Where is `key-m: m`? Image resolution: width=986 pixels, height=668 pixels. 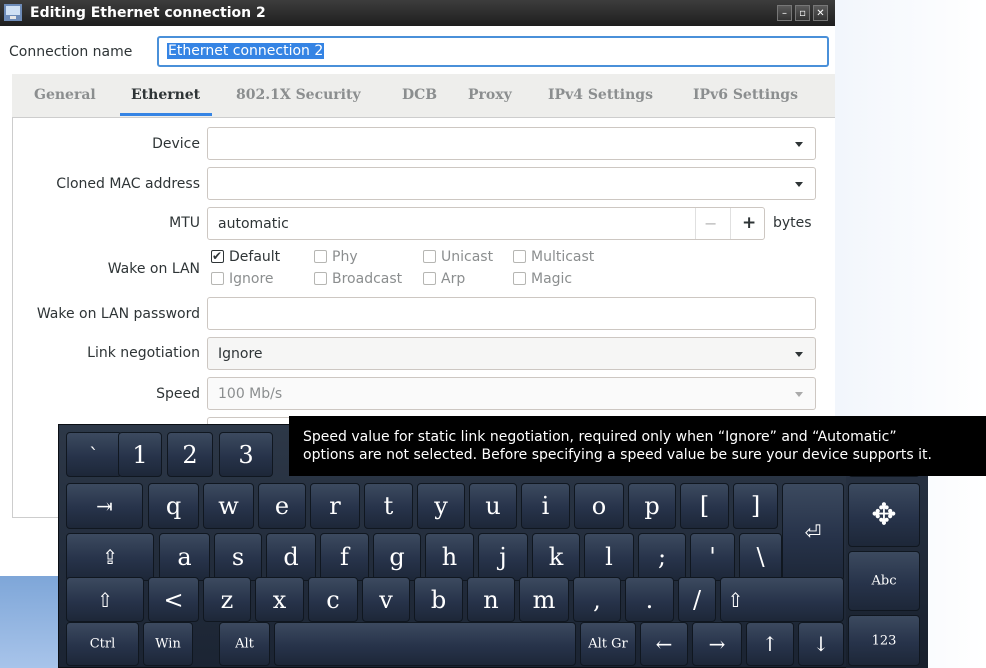 key-m: m is located at coordinates (544, 599).